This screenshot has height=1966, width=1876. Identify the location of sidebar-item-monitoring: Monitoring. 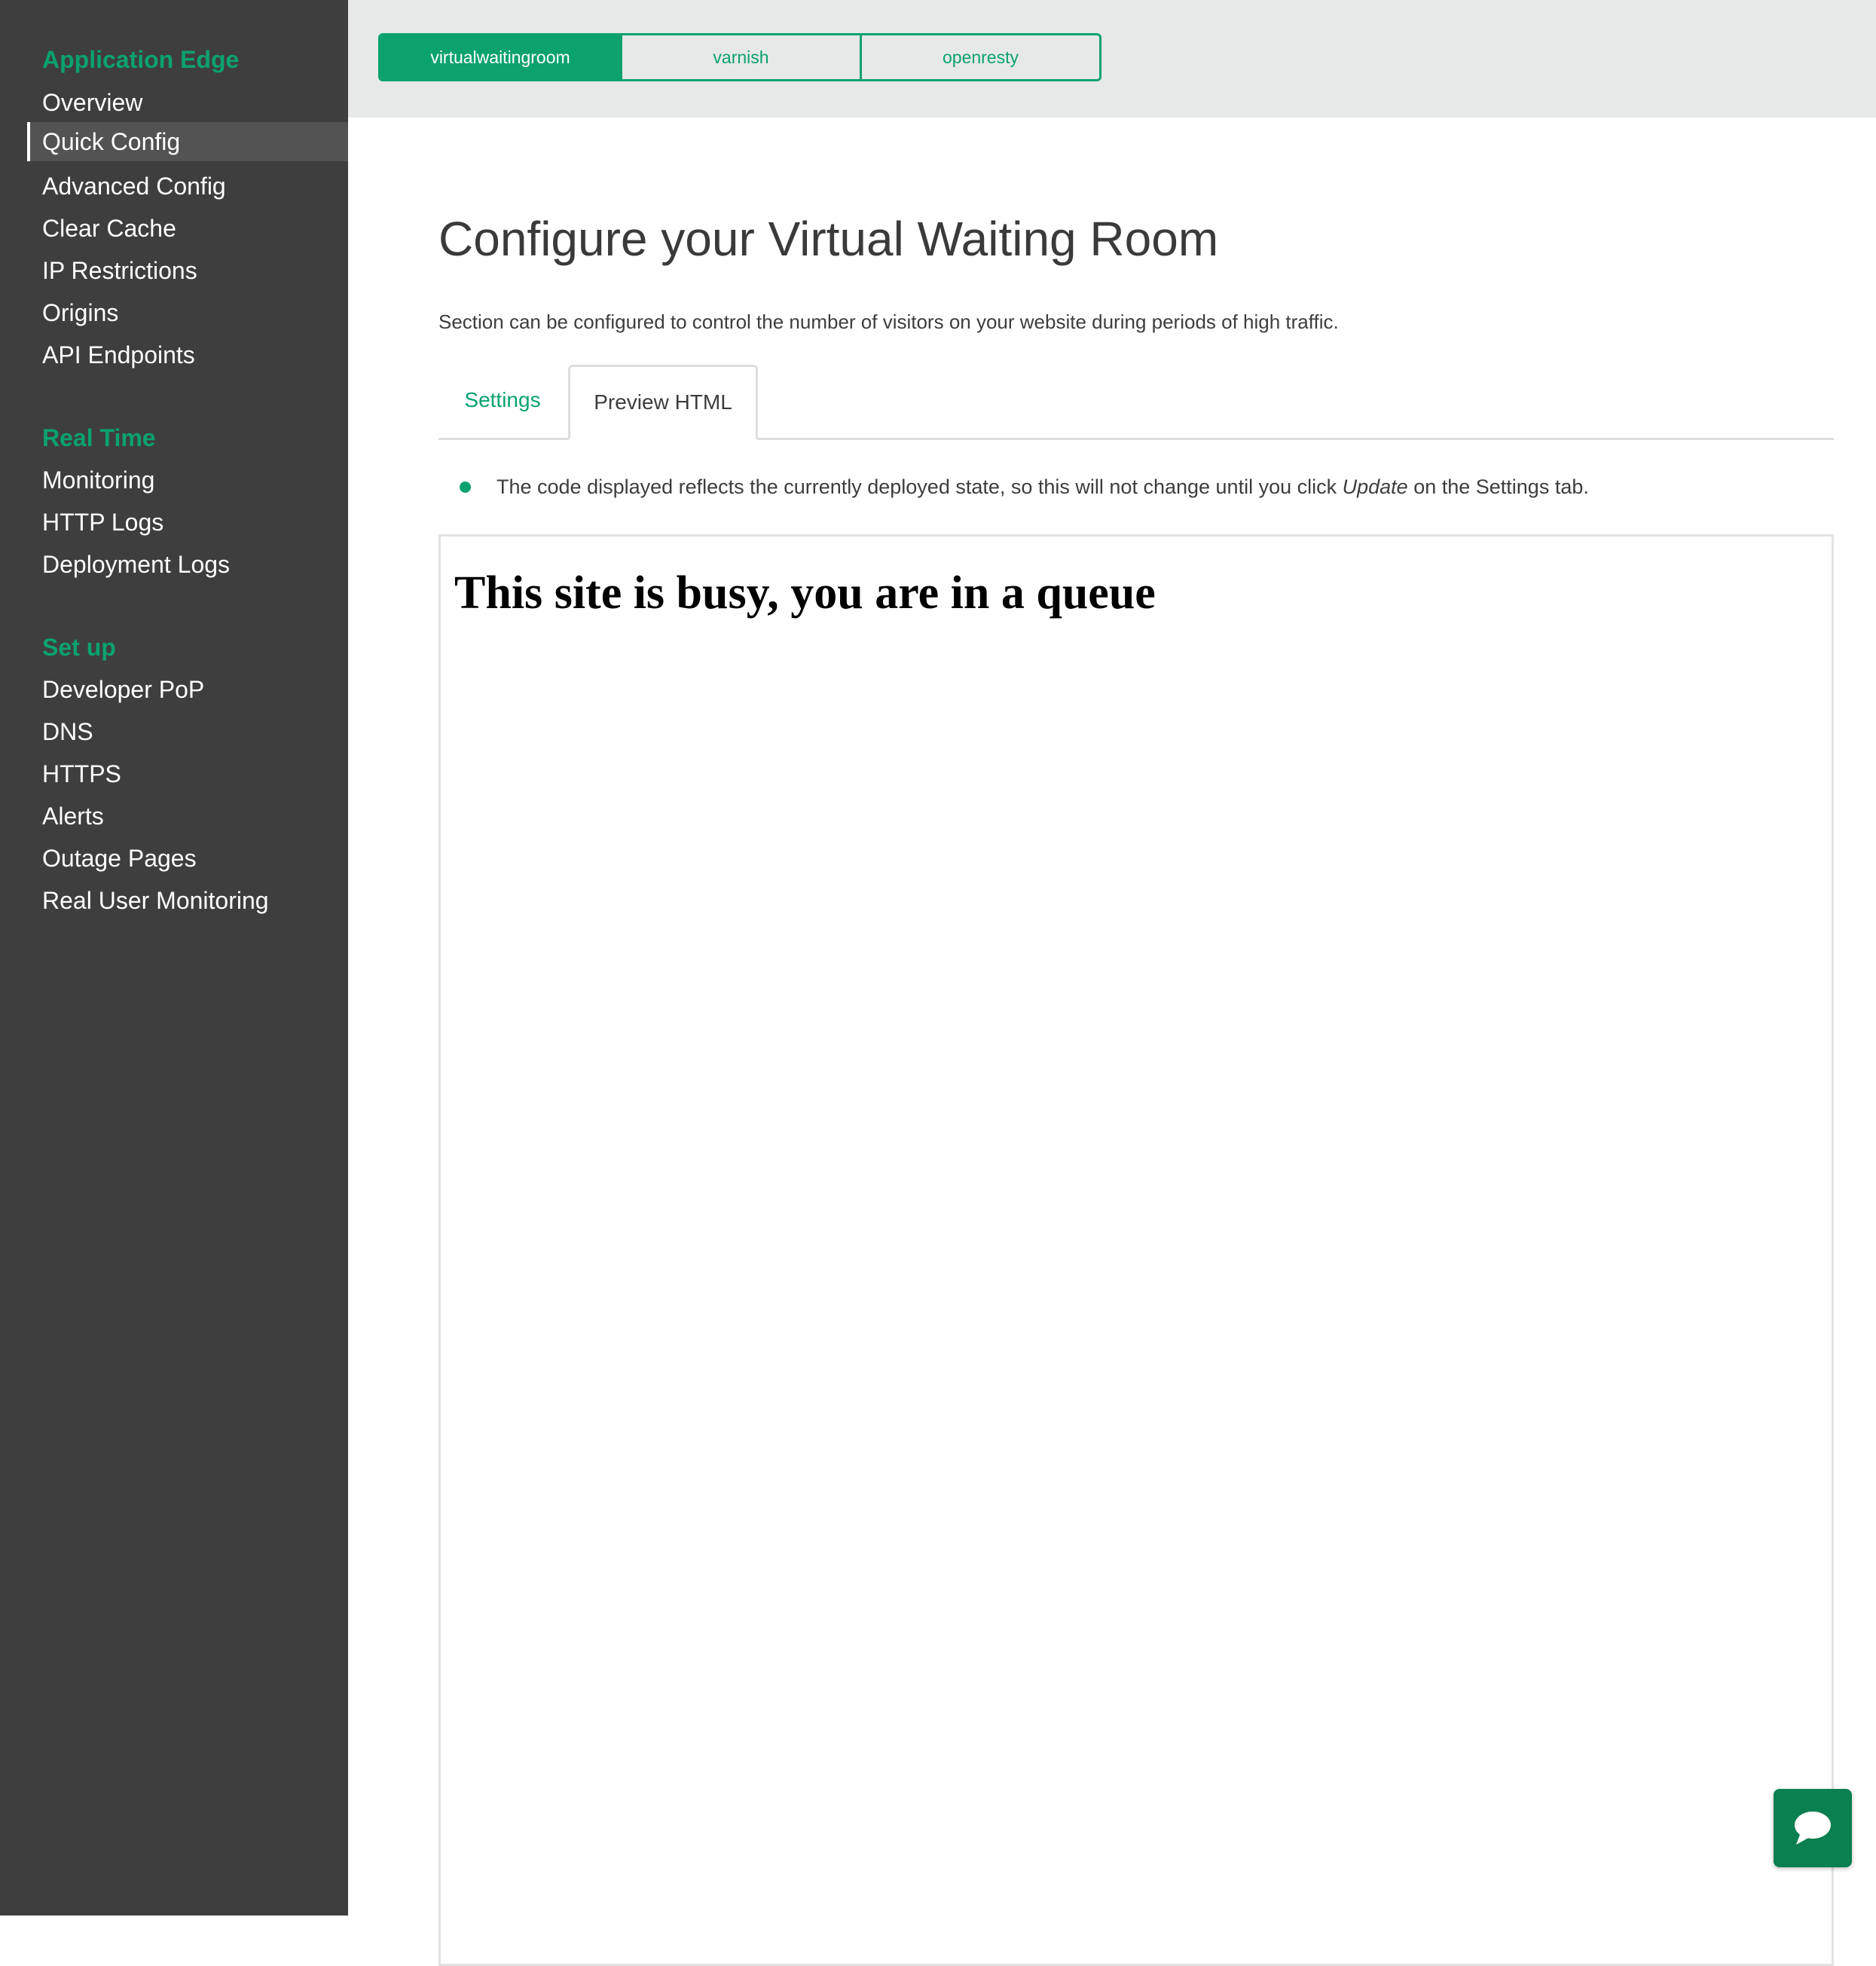
(187, 480).